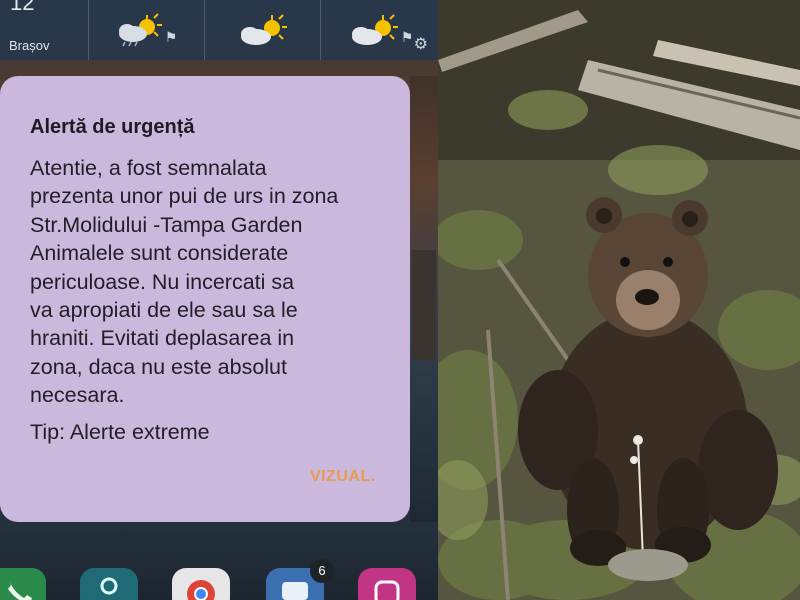 Image resolution: width=800 pixels, height=600 pixels. I want to click on alert-title: Alertă de urgență, so click(112, 127).